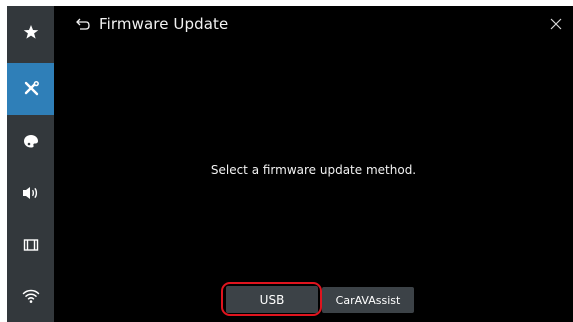  I want to click on speaker-icon, so click(29, 193).